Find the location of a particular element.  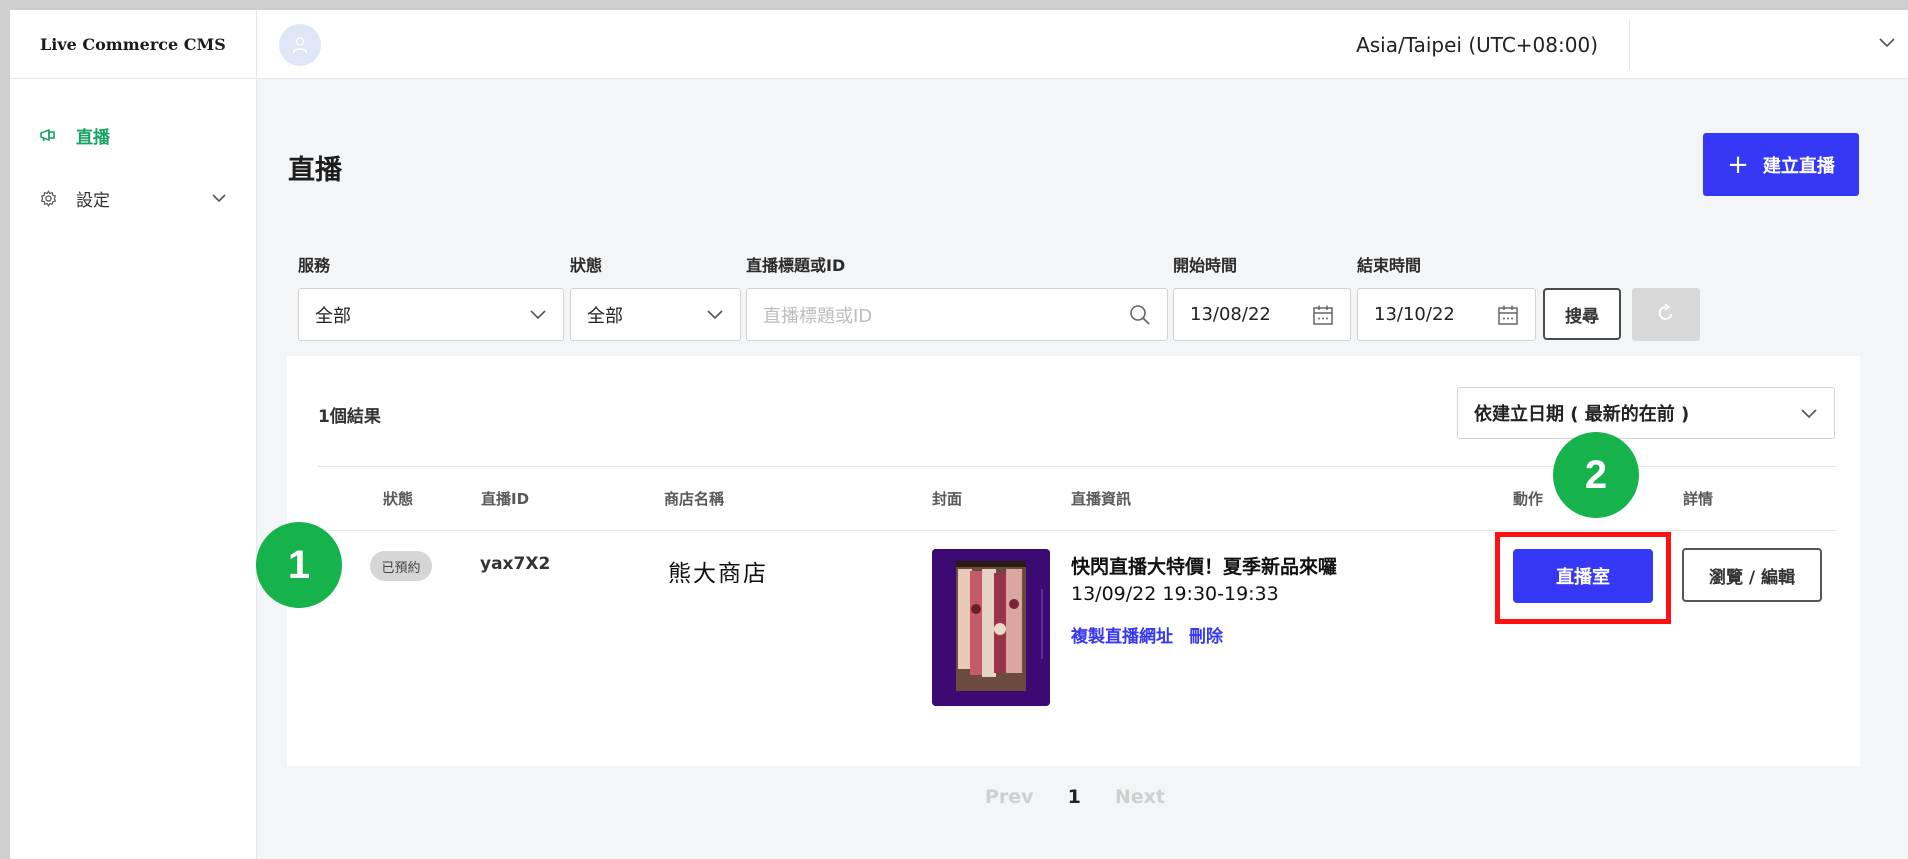

column-header-status: 狀態 is located at coordinates (398, 499).